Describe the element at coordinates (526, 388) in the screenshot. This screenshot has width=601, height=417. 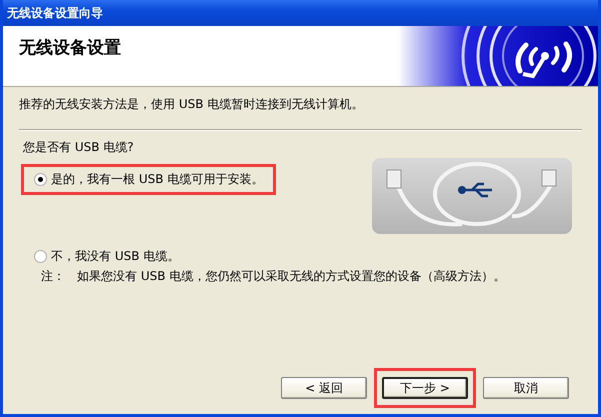
I see `wizard-button: 取消` at that location.